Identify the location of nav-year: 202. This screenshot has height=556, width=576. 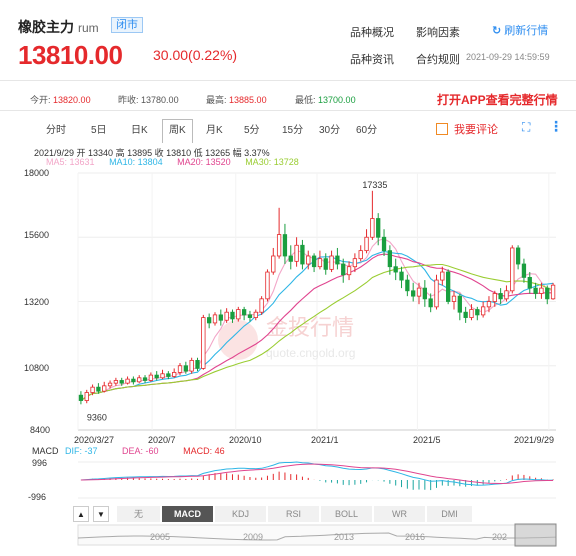
(500, 537).